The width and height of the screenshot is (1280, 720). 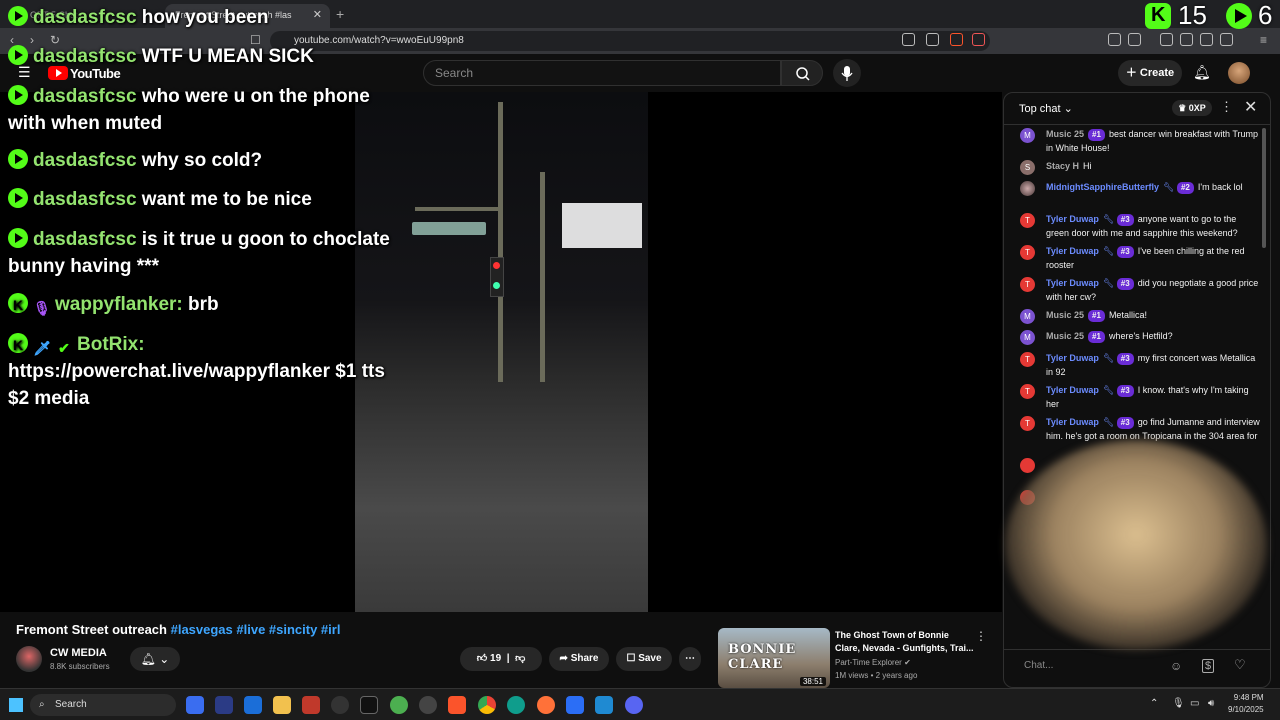 What do you see at coordinates (103, 705) in the screenshot?
I see `taskbar-search: ⌕ Search` at bounding box center [103, 705].